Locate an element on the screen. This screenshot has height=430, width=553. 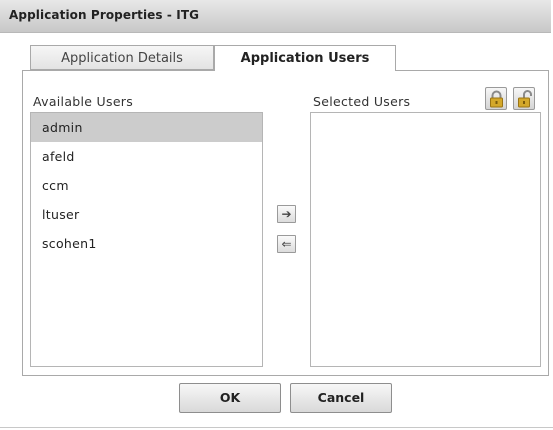
add-user-button: ➔ is located at coordinates (286, 214).